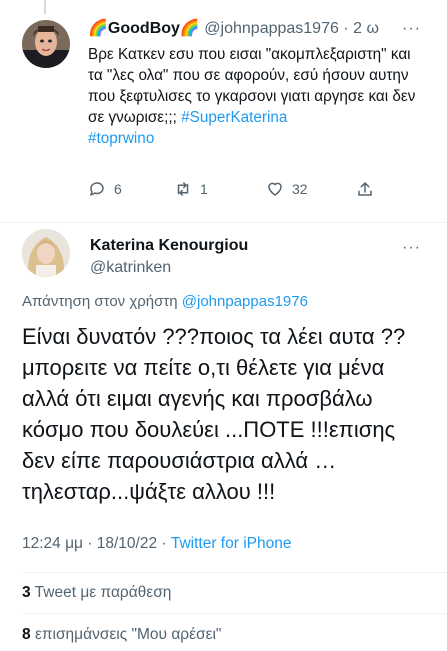 The image size is (447, 651). Describe the element at coordinates (118, 189) in the screenshot. I see `reply-count: 6` at that location.